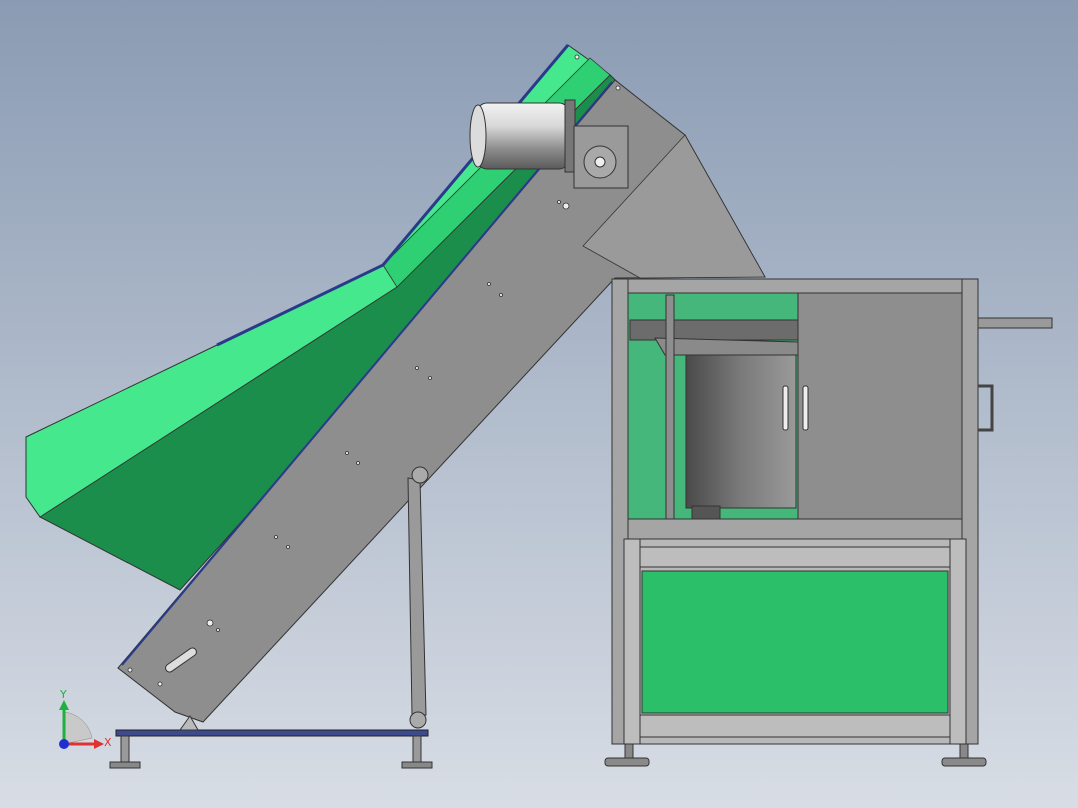 The width and height of the screenshot is (1078, 808). What do you see at coordinates (64, 744) in the screenshot?
I see `triad-origin` at bounding box center [64, 744].